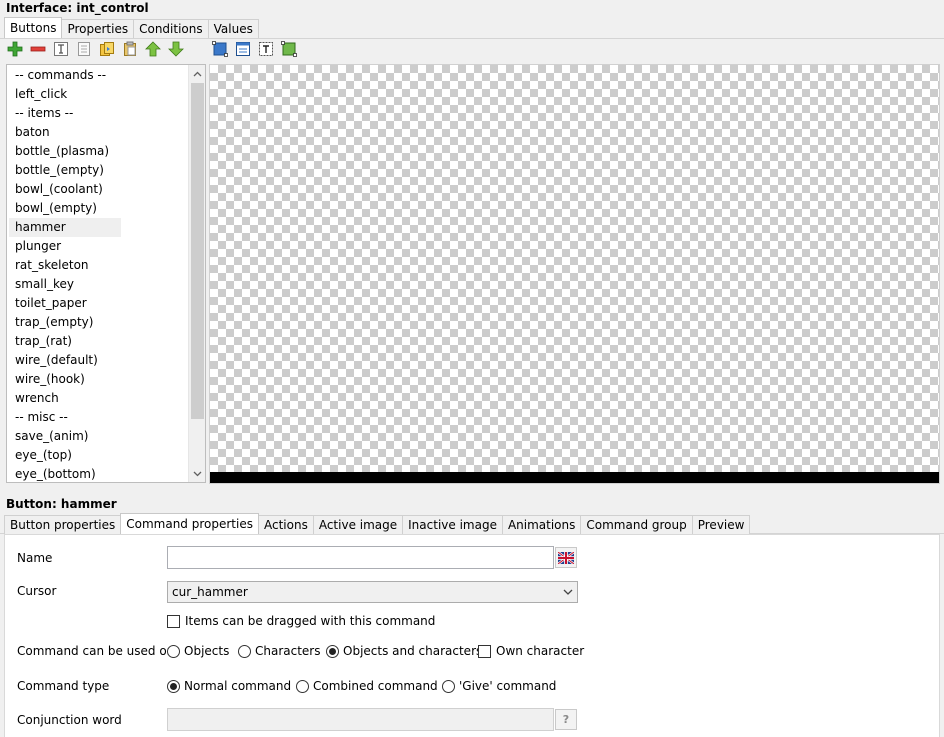  What do you see at coordinates (176, 49) in the screenshot?
I see `move-down-icon` at bounding box center [176, 49].